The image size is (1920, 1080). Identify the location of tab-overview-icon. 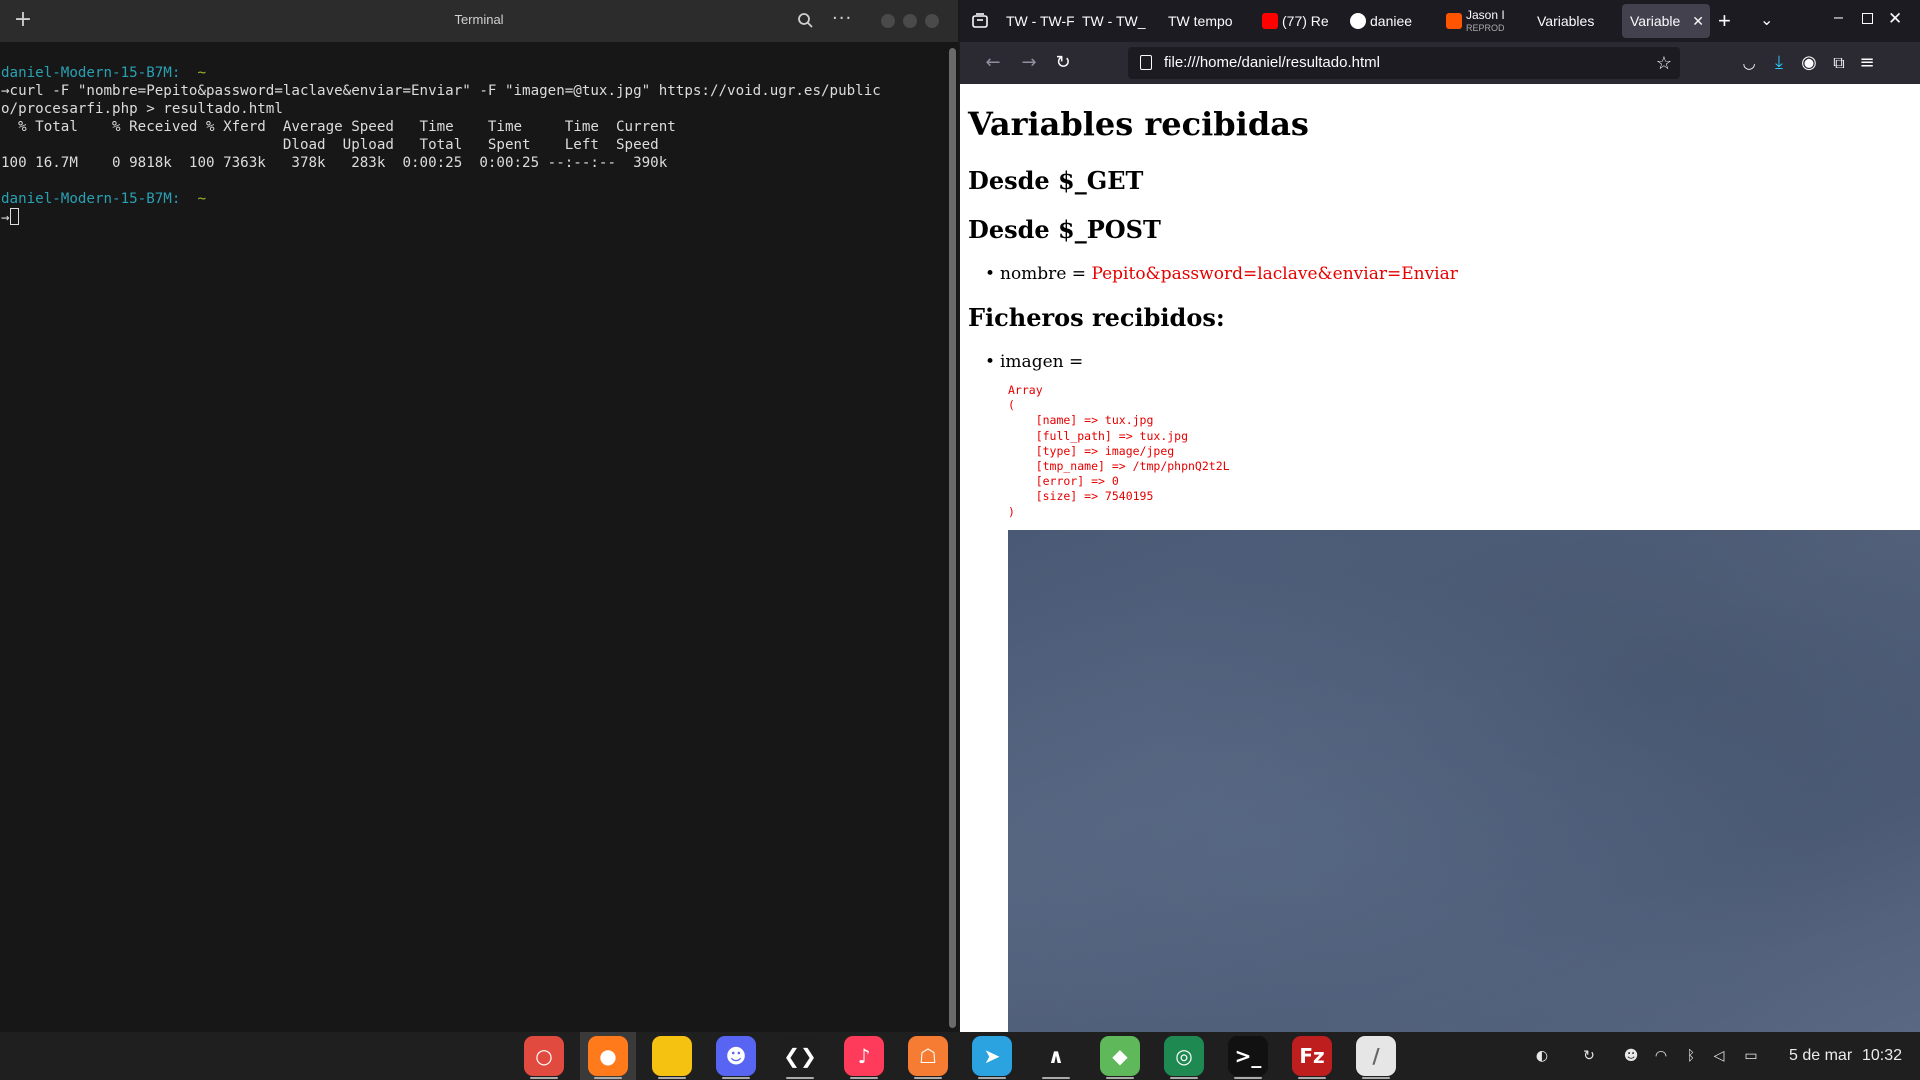
(980, 22).